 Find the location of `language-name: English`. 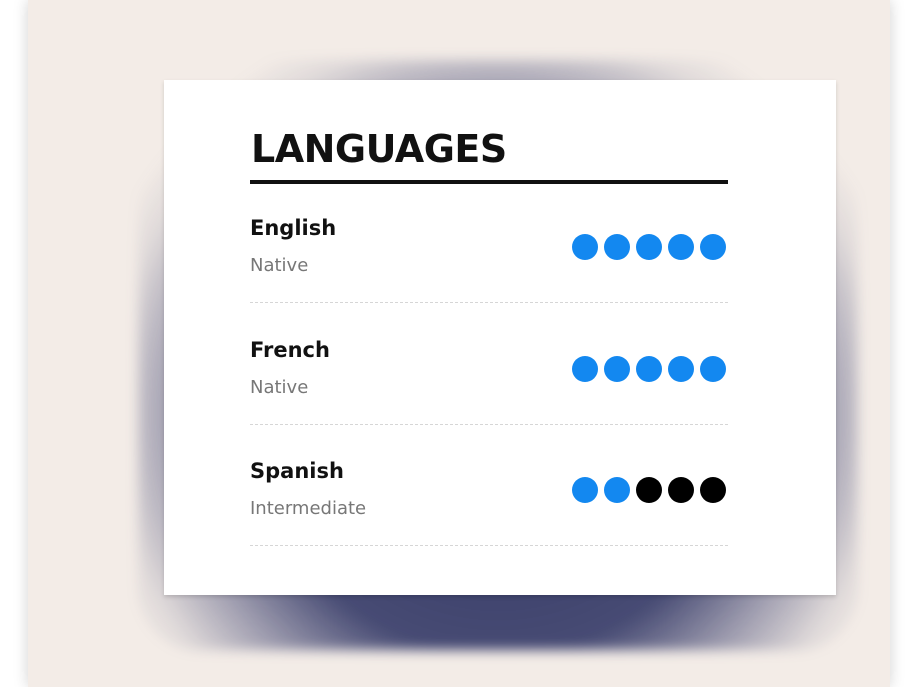

language-name: English is located at coordinates (293, 228).